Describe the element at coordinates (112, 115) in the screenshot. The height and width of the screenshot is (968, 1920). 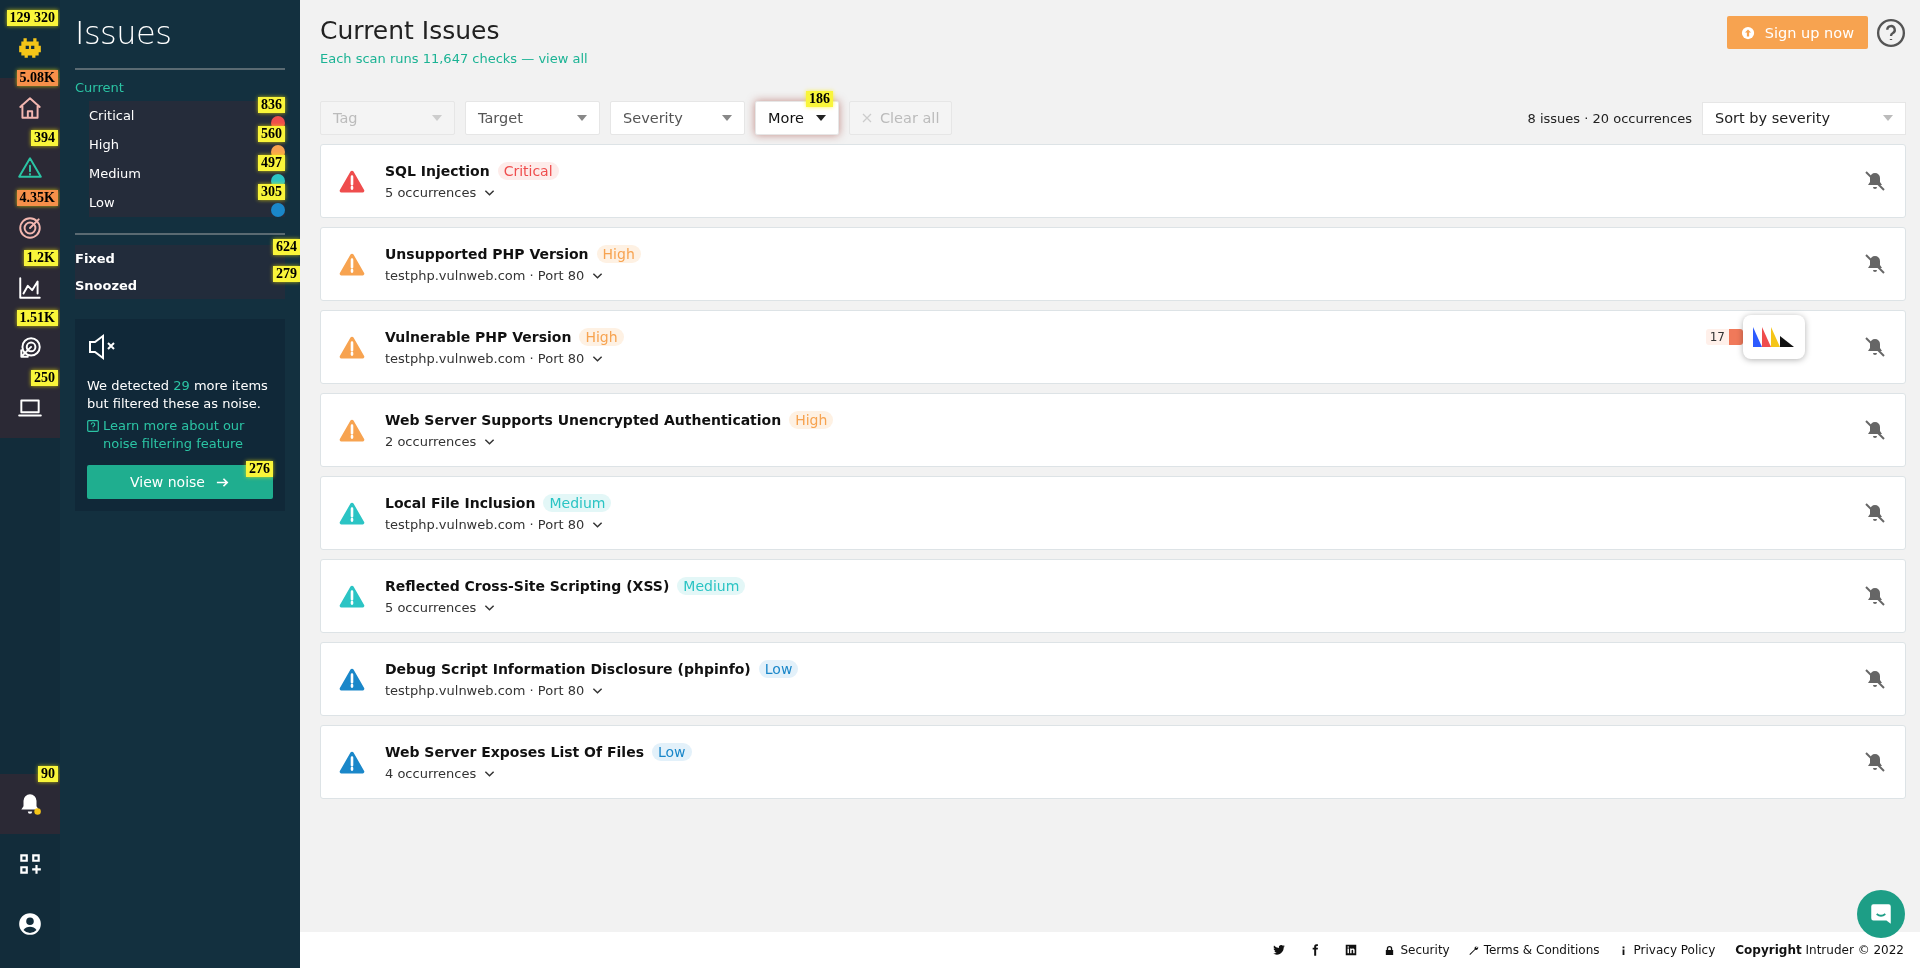
I see `sidebar-item: Critical` at that location.